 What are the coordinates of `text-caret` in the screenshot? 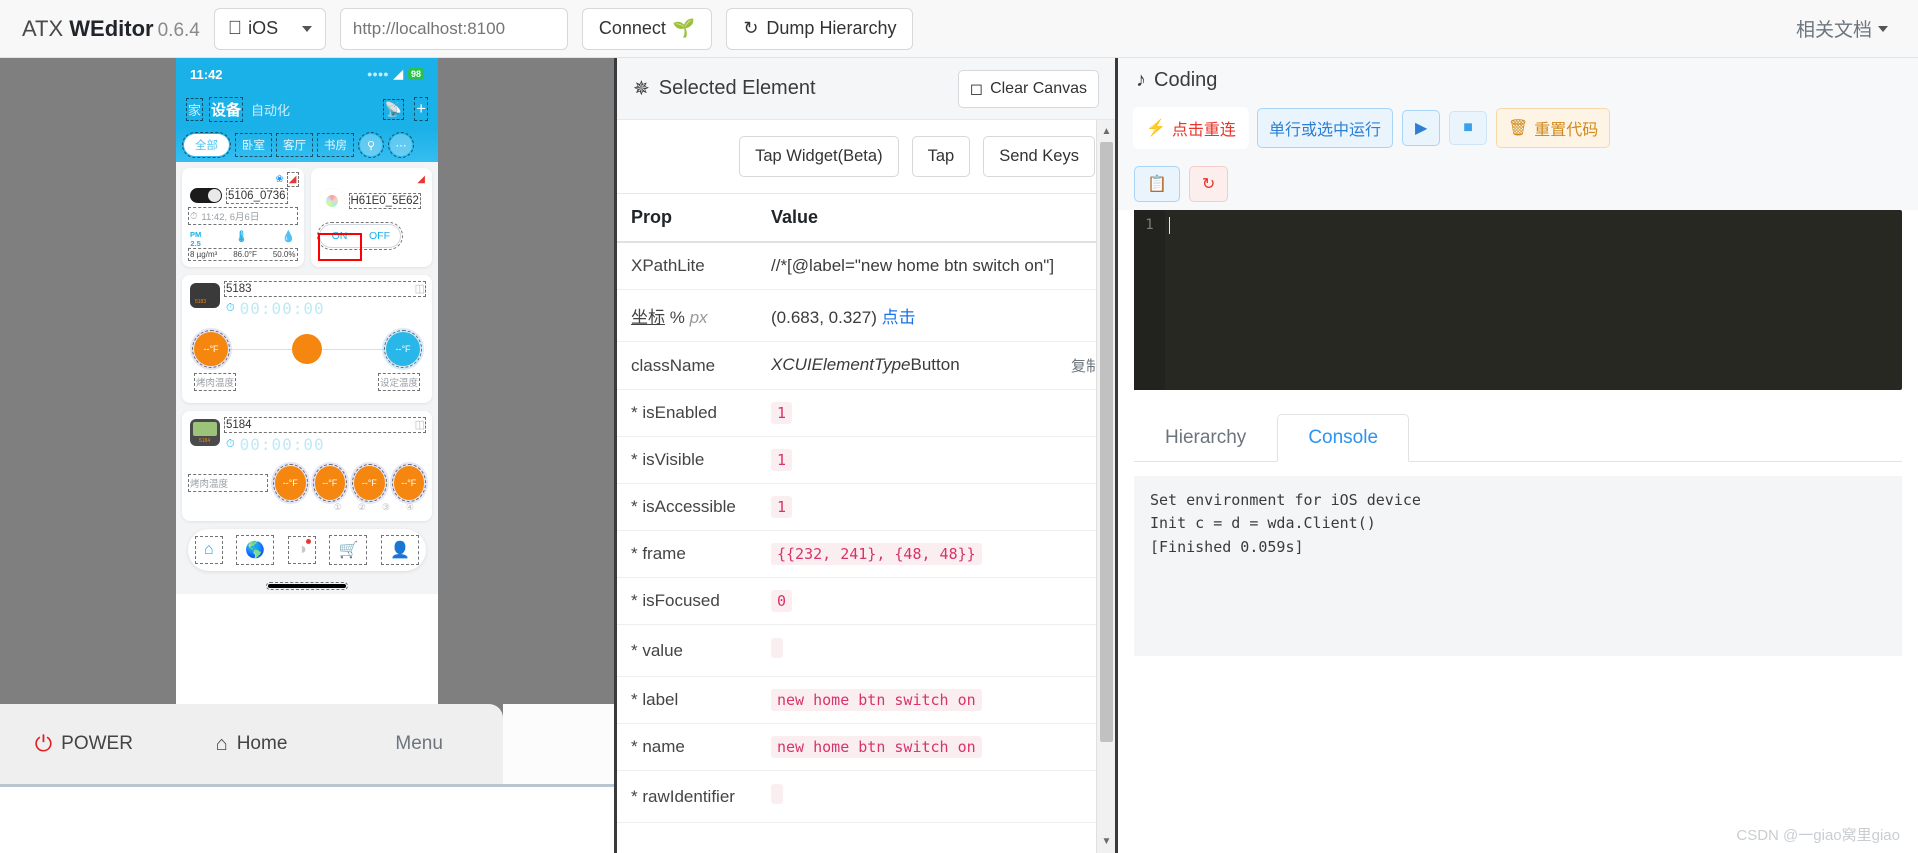 It's located at (1169, 225).